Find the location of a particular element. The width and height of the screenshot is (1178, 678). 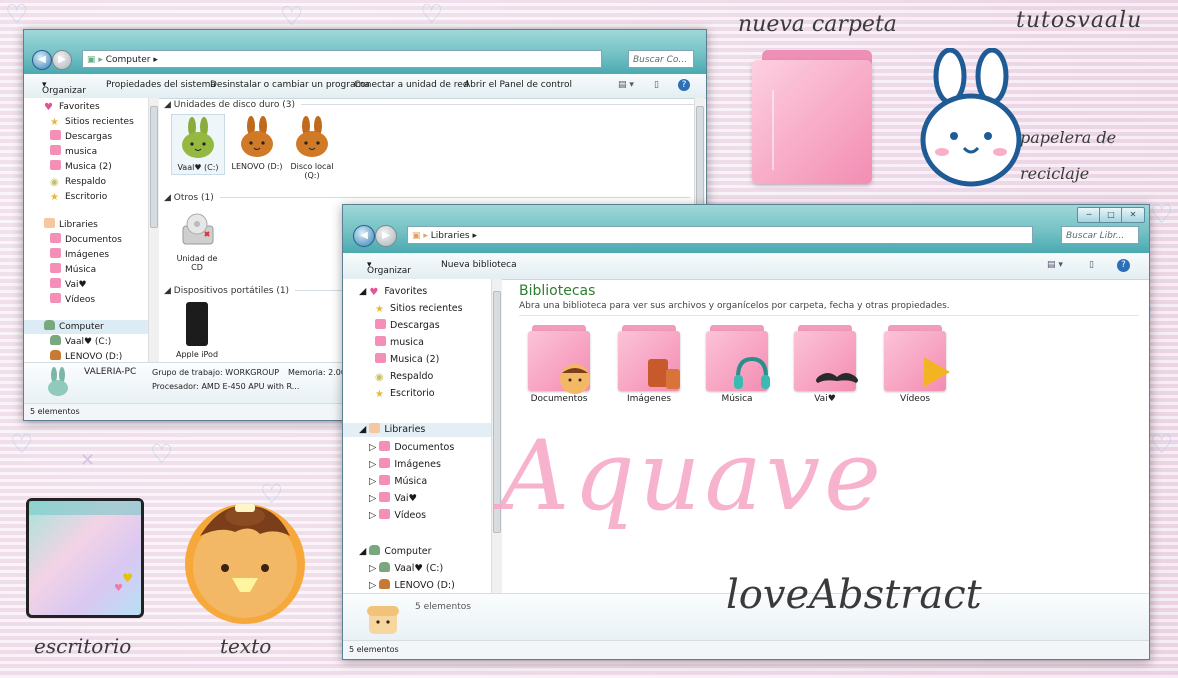

backup-icon: ◉ is located at coordinates (54, 182).